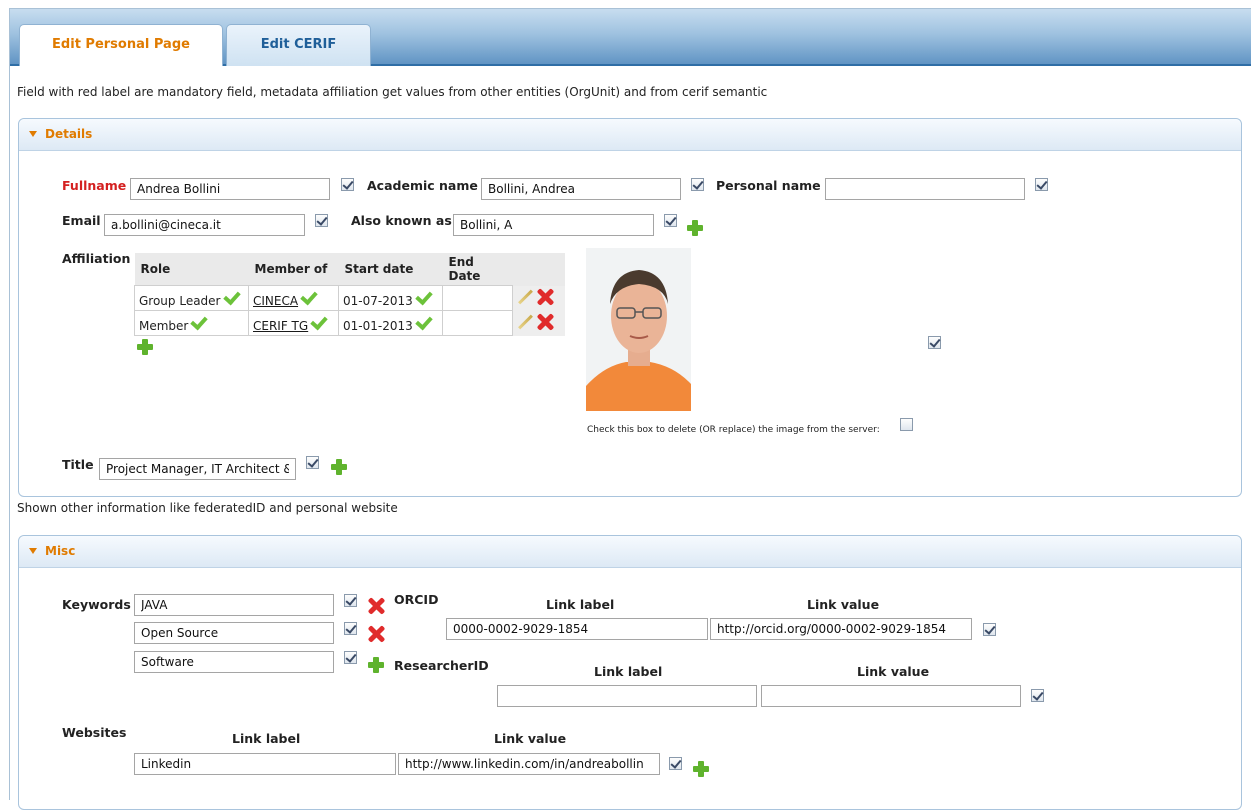 This screenshot has width=1251, height=810. Describe the element at coordinates (675, 763) in the screenshot. I see `website-visibility-checkbox` at that location.